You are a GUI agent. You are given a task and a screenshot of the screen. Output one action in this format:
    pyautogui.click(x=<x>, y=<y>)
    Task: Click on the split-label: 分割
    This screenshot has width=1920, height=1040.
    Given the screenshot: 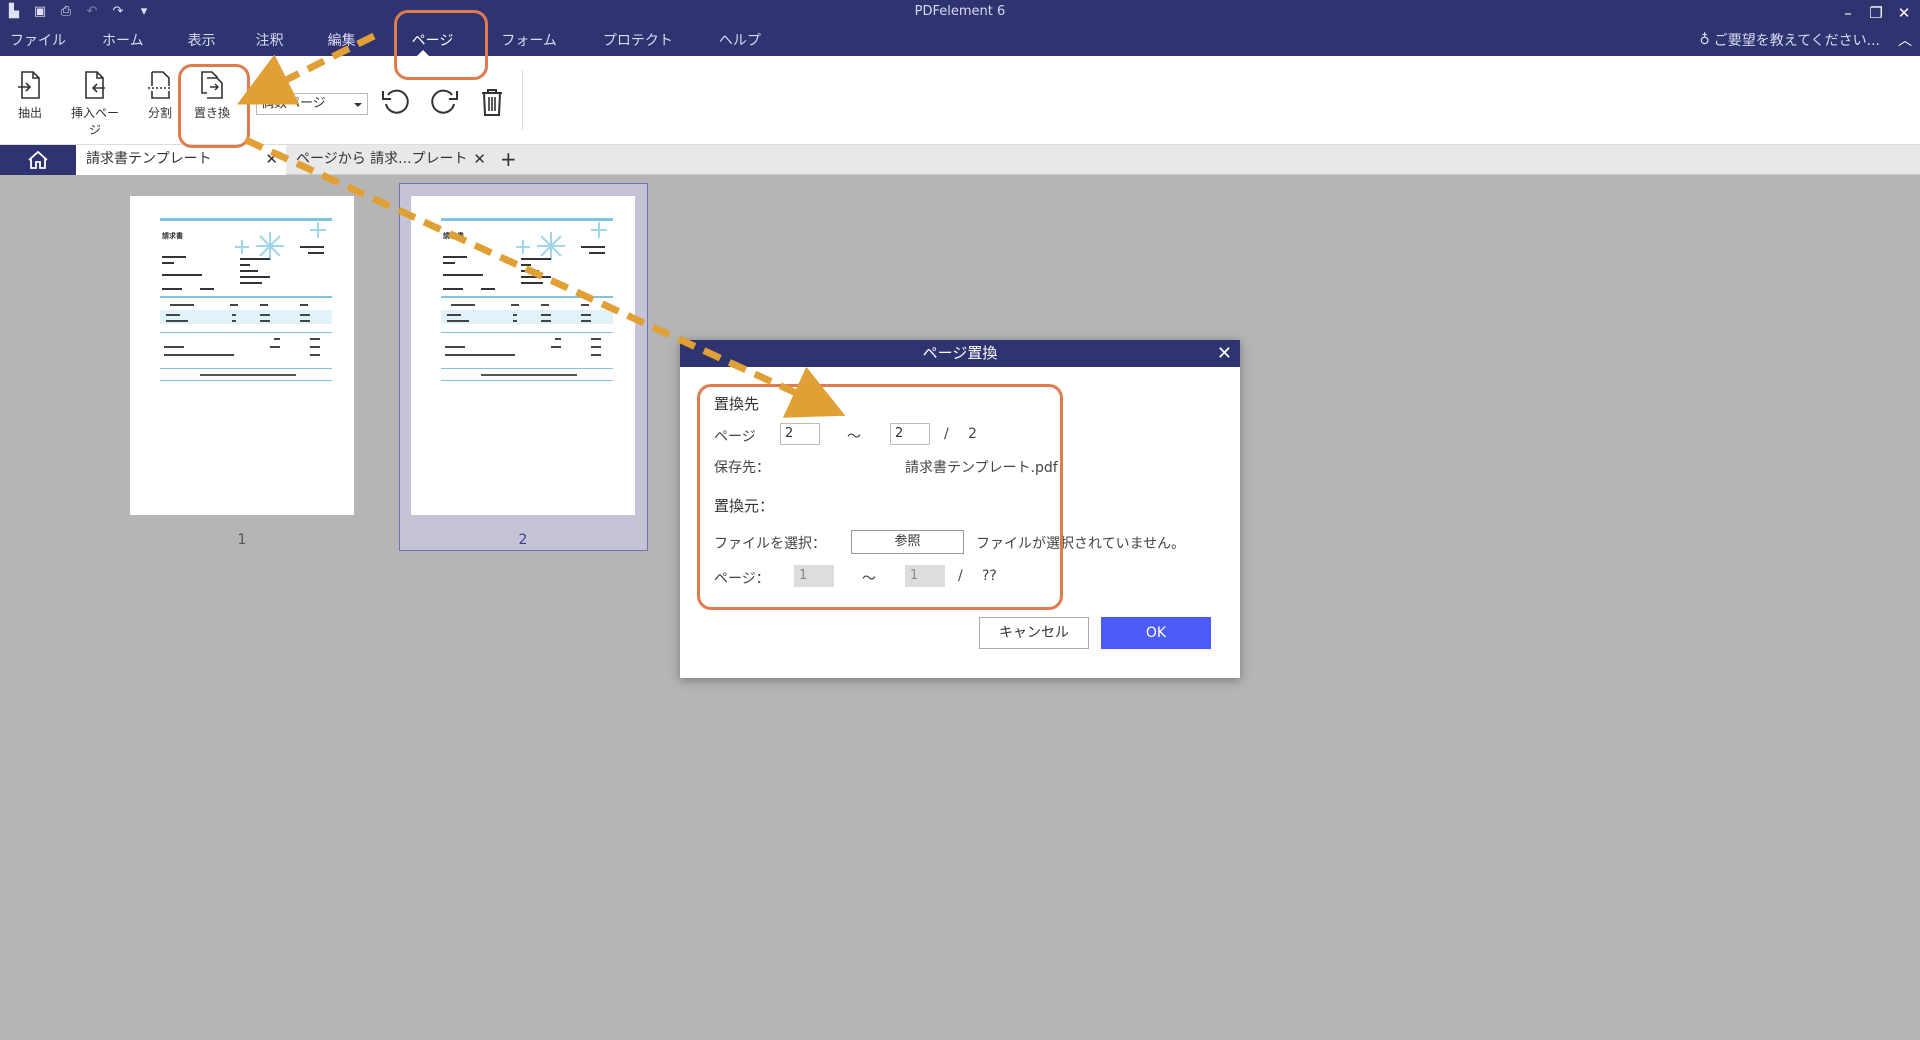 What is the action you would take?
    pyautogui.click(x=159, y=113)
    